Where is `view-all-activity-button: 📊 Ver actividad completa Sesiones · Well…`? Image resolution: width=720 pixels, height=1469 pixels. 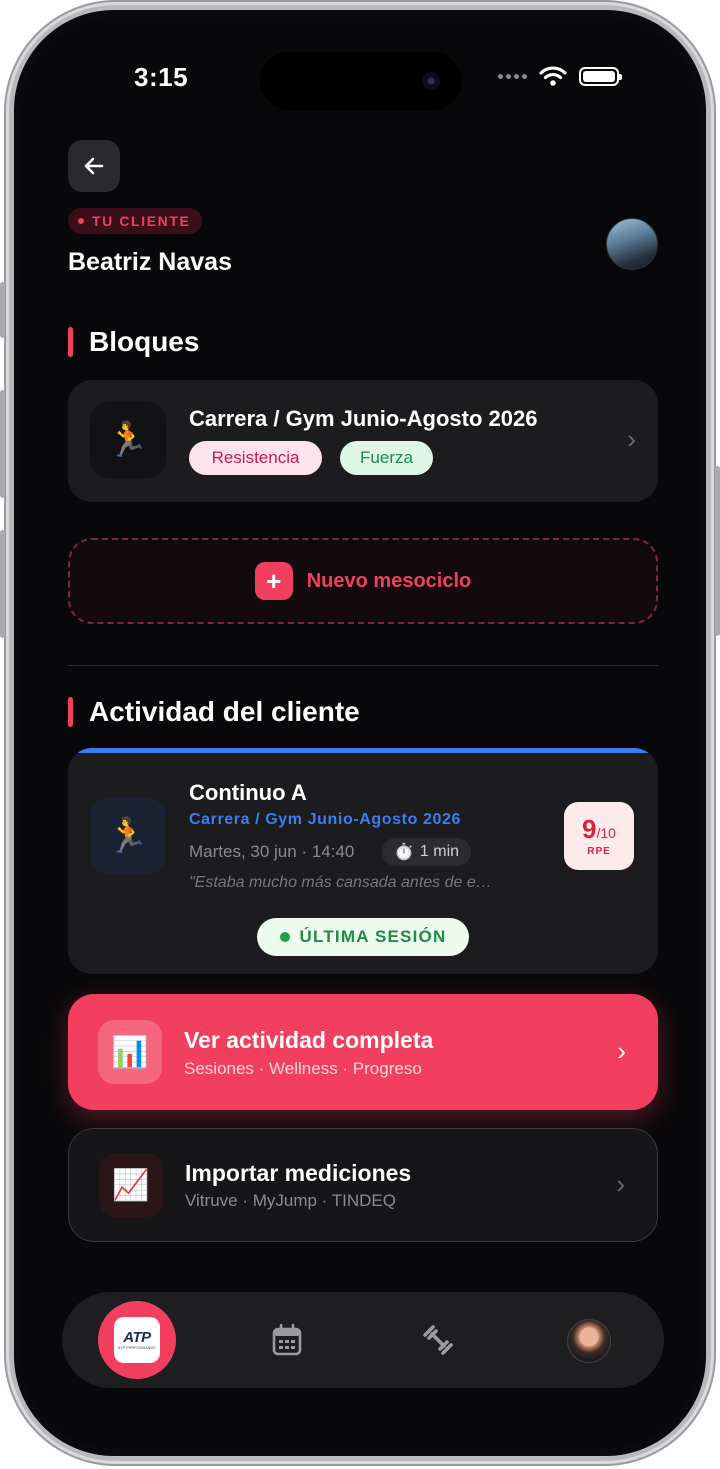
view-all-activity-button: 📊 Ver actividad completa Sesiones · Well… is located at coordinates (363, 1052).